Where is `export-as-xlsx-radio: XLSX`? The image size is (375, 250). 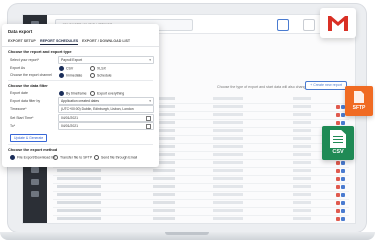 export-as-xlsx-radio: XLSX is located at coordinates (98, 68).